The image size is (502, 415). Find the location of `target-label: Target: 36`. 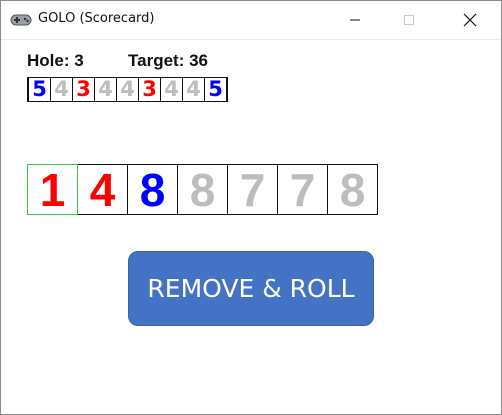

target-label: Target: 36 is located at coordinates (168, 60).